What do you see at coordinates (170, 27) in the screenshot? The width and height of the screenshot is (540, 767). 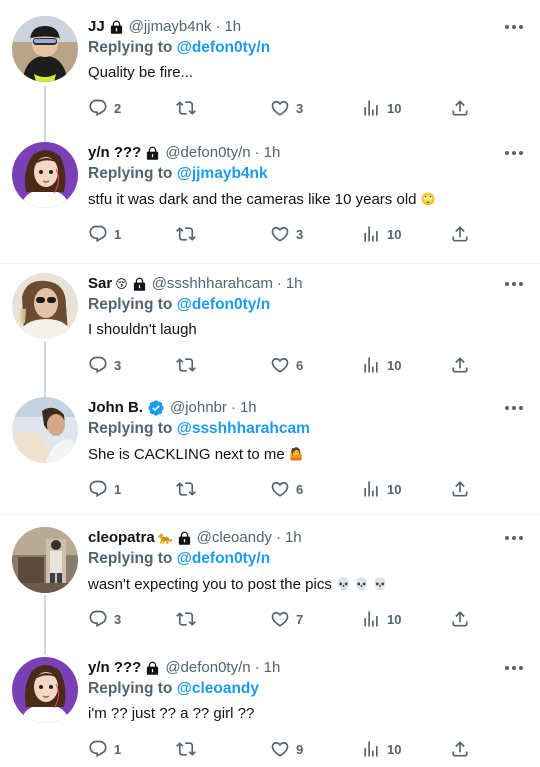 I see `user-handle: @jjmayb4nk` at bounding box center [170, 27].